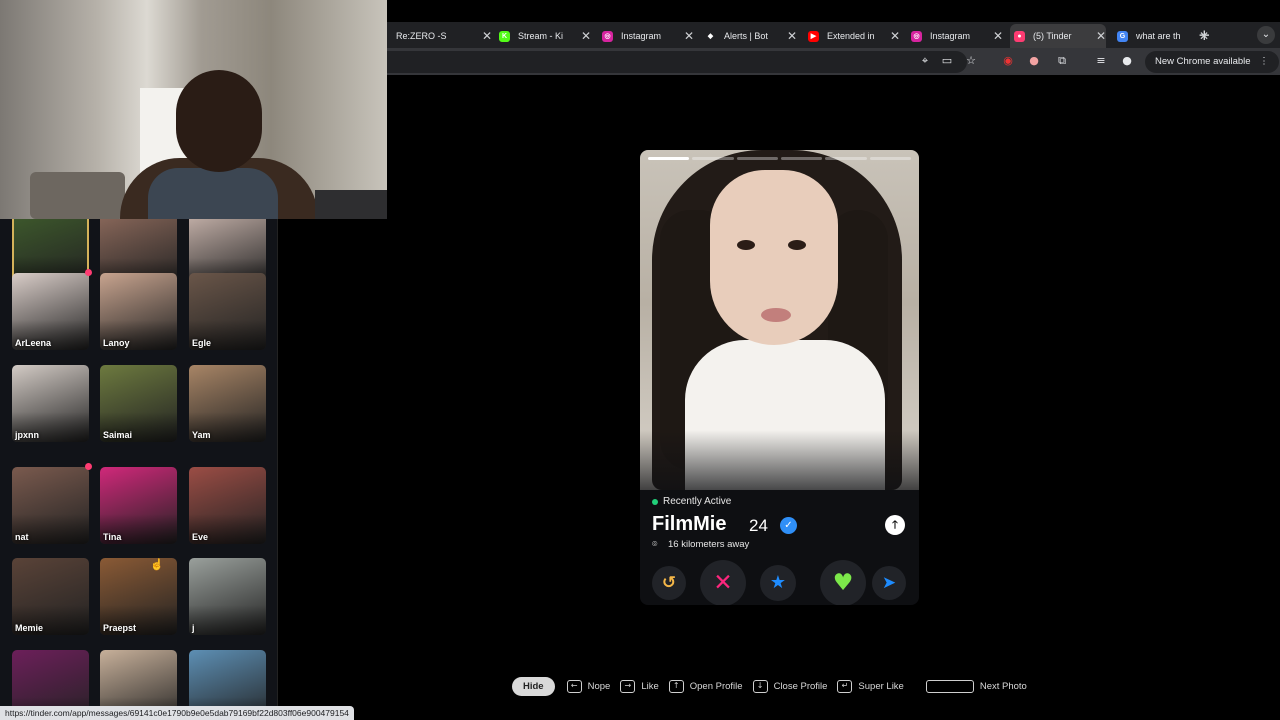 This screenshot has height=720, width=1280. I want to click on browser-tab: Gwhat are th ✕, so click(1161, 36).